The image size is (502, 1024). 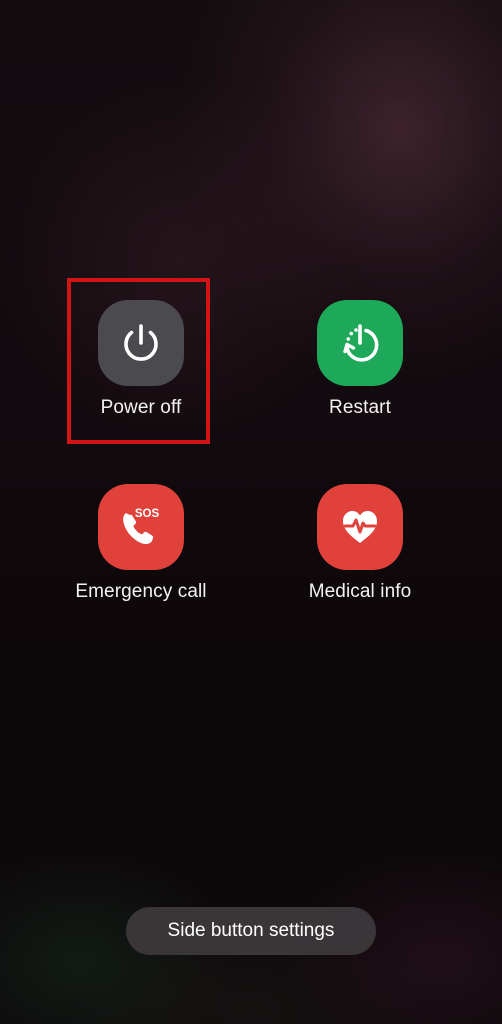 What do you see at coordinates (141, 591) in the screenshot?
I see `emergency-call-label: Emergency call` at bounding box center [141, 591].